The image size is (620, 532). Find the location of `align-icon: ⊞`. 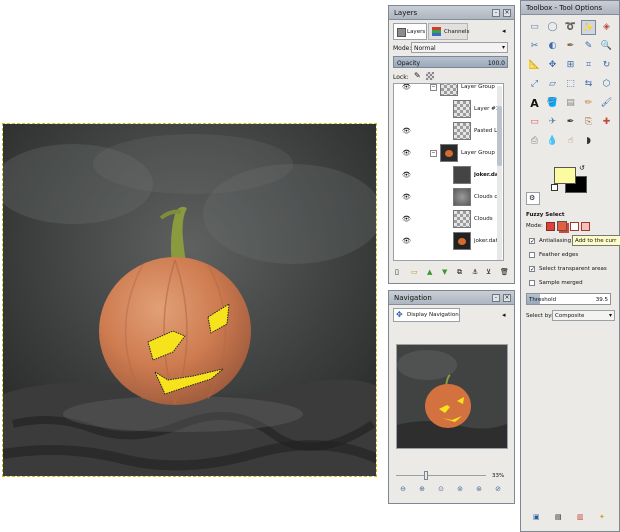

align-icon: ⊞ is located at coordinates (570, 65).